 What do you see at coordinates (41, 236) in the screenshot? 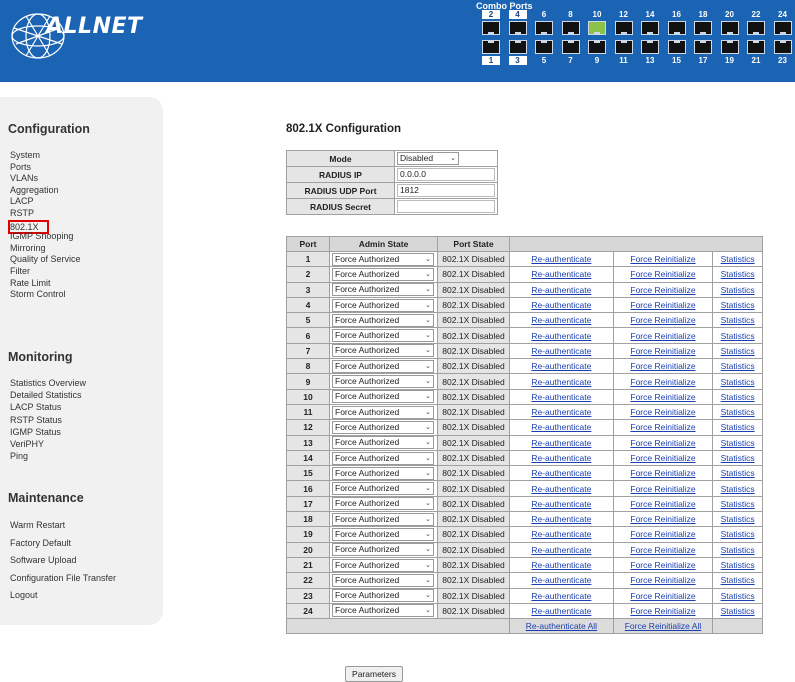
I see `sidebar-item-igmp-snooping: IGMP Snooping` at bounding box center [41, 236].